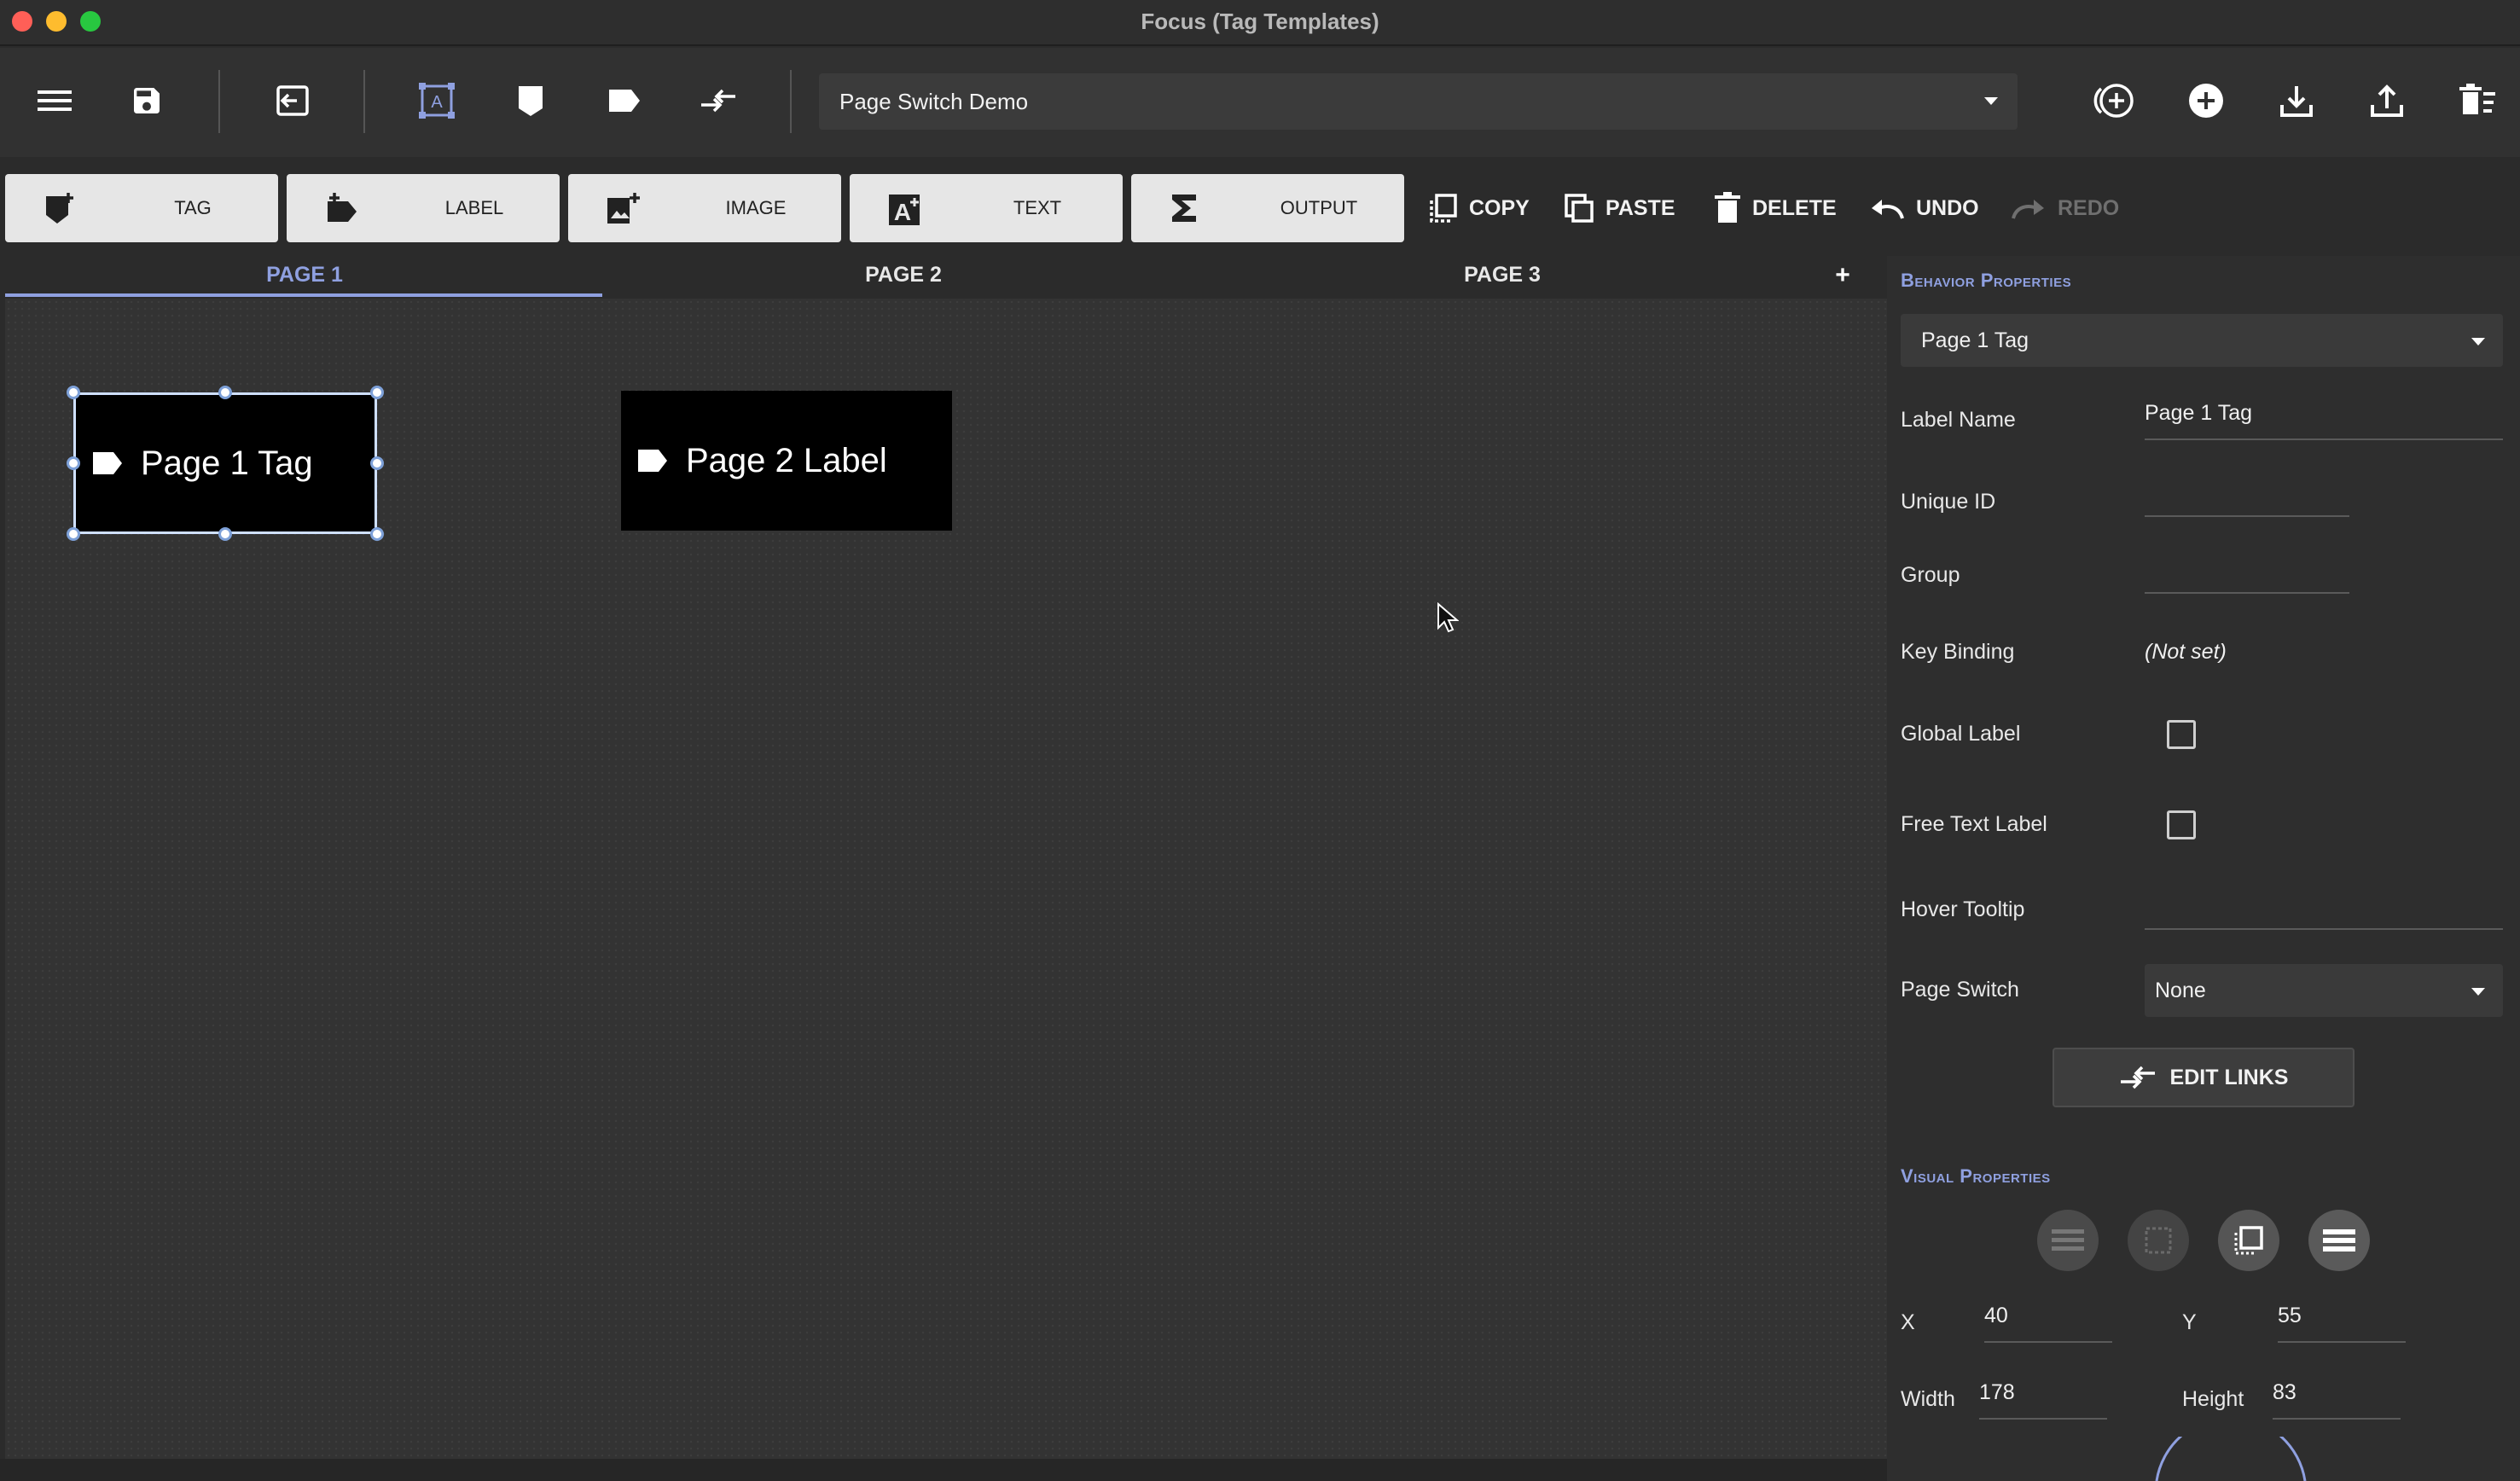 The width and height of the screenshot is (2520, 1481). Describe the element at coordinates (1444, 208) in the screenshot. I see `copy-icon` at that location.